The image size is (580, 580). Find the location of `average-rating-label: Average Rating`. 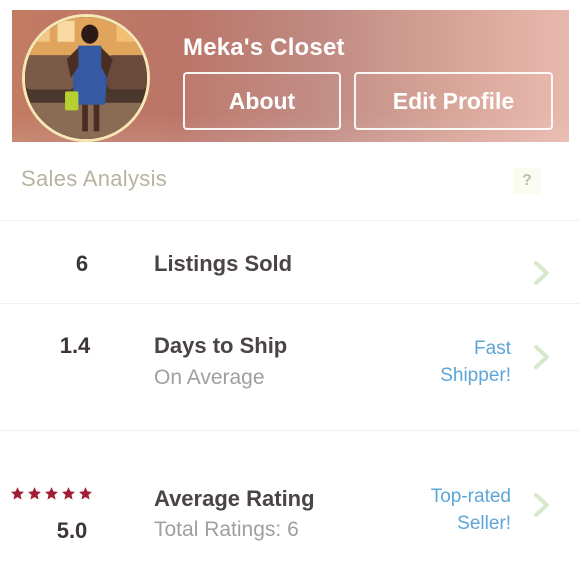

average-rating-label: Average Rating is located at coordinates (234, 498).